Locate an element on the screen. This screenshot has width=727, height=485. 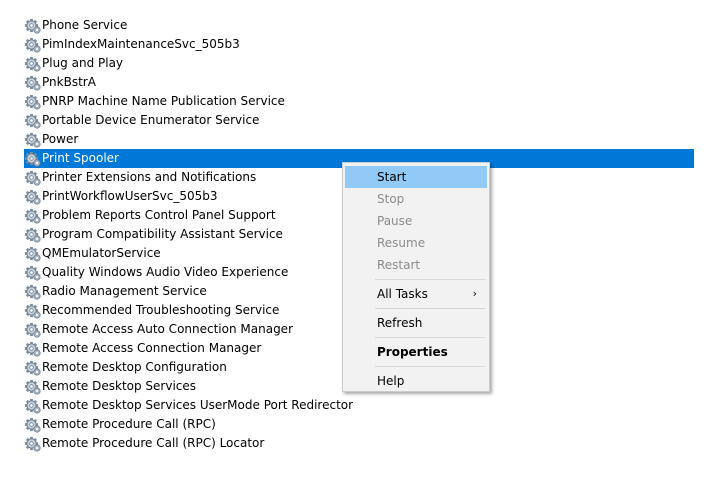
service-name: Phone Service is located at coordinates (85, 25).